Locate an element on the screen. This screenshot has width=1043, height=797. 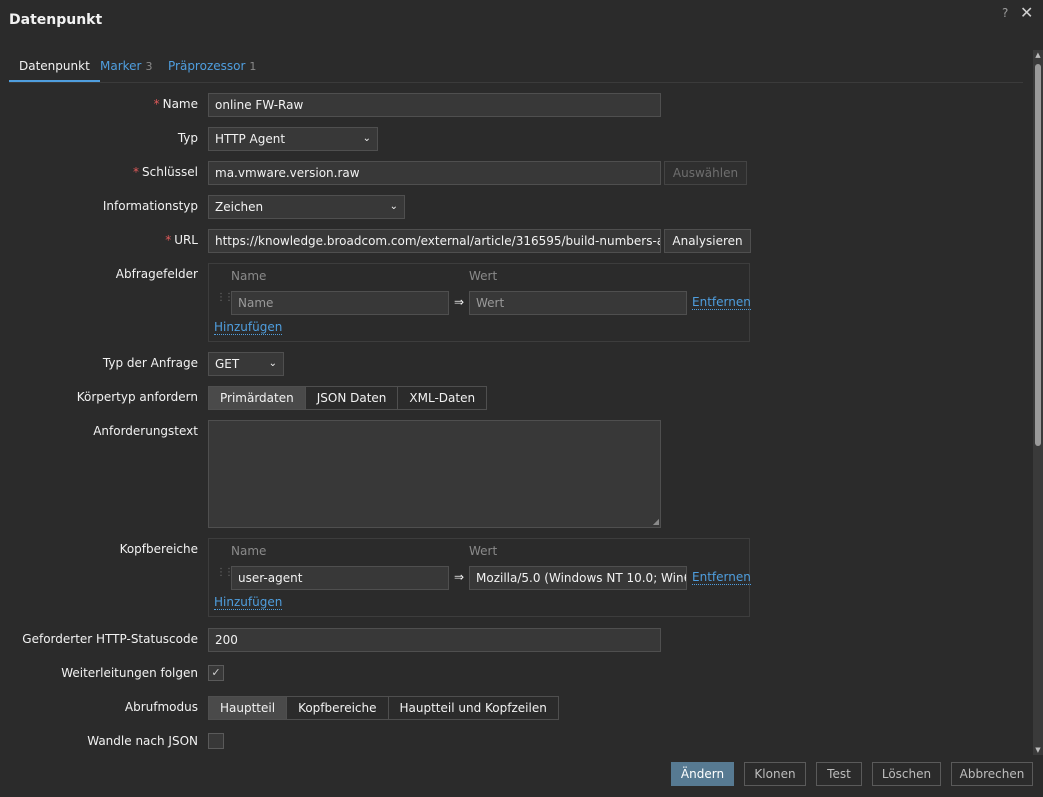
koerpertyp-label: Körpertyp anfordern is located at coordinates (137, 397).